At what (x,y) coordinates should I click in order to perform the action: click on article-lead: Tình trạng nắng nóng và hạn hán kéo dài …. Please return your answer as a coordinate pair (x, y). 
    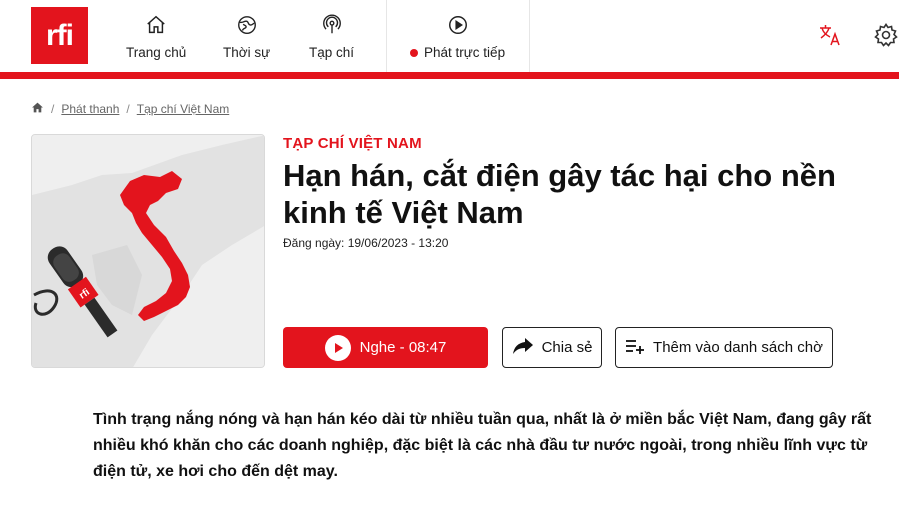
    Looking at the image, I should click on (482, 445).